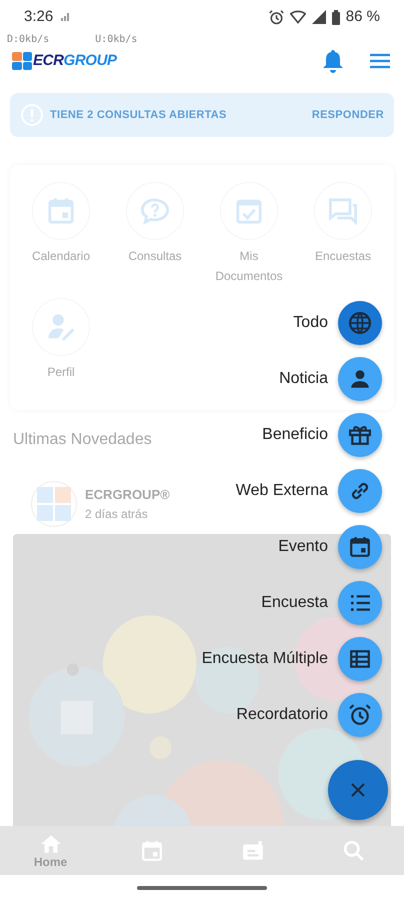 This screenshot has height=900, width=404. Describe the element at coordinates (116, 40) in the screenshot. I see `network-speed: U:0kb/s` at that location.